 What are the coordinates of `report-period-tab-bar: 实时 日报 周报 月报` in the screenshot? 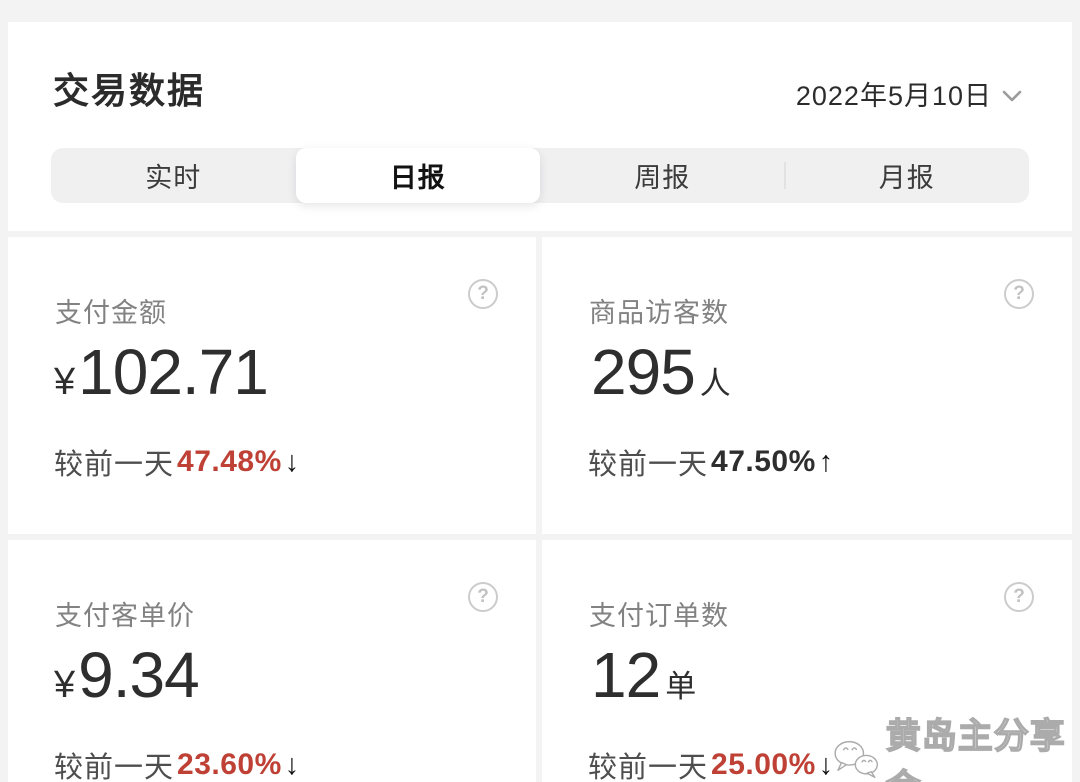 It's located at (540, 175).